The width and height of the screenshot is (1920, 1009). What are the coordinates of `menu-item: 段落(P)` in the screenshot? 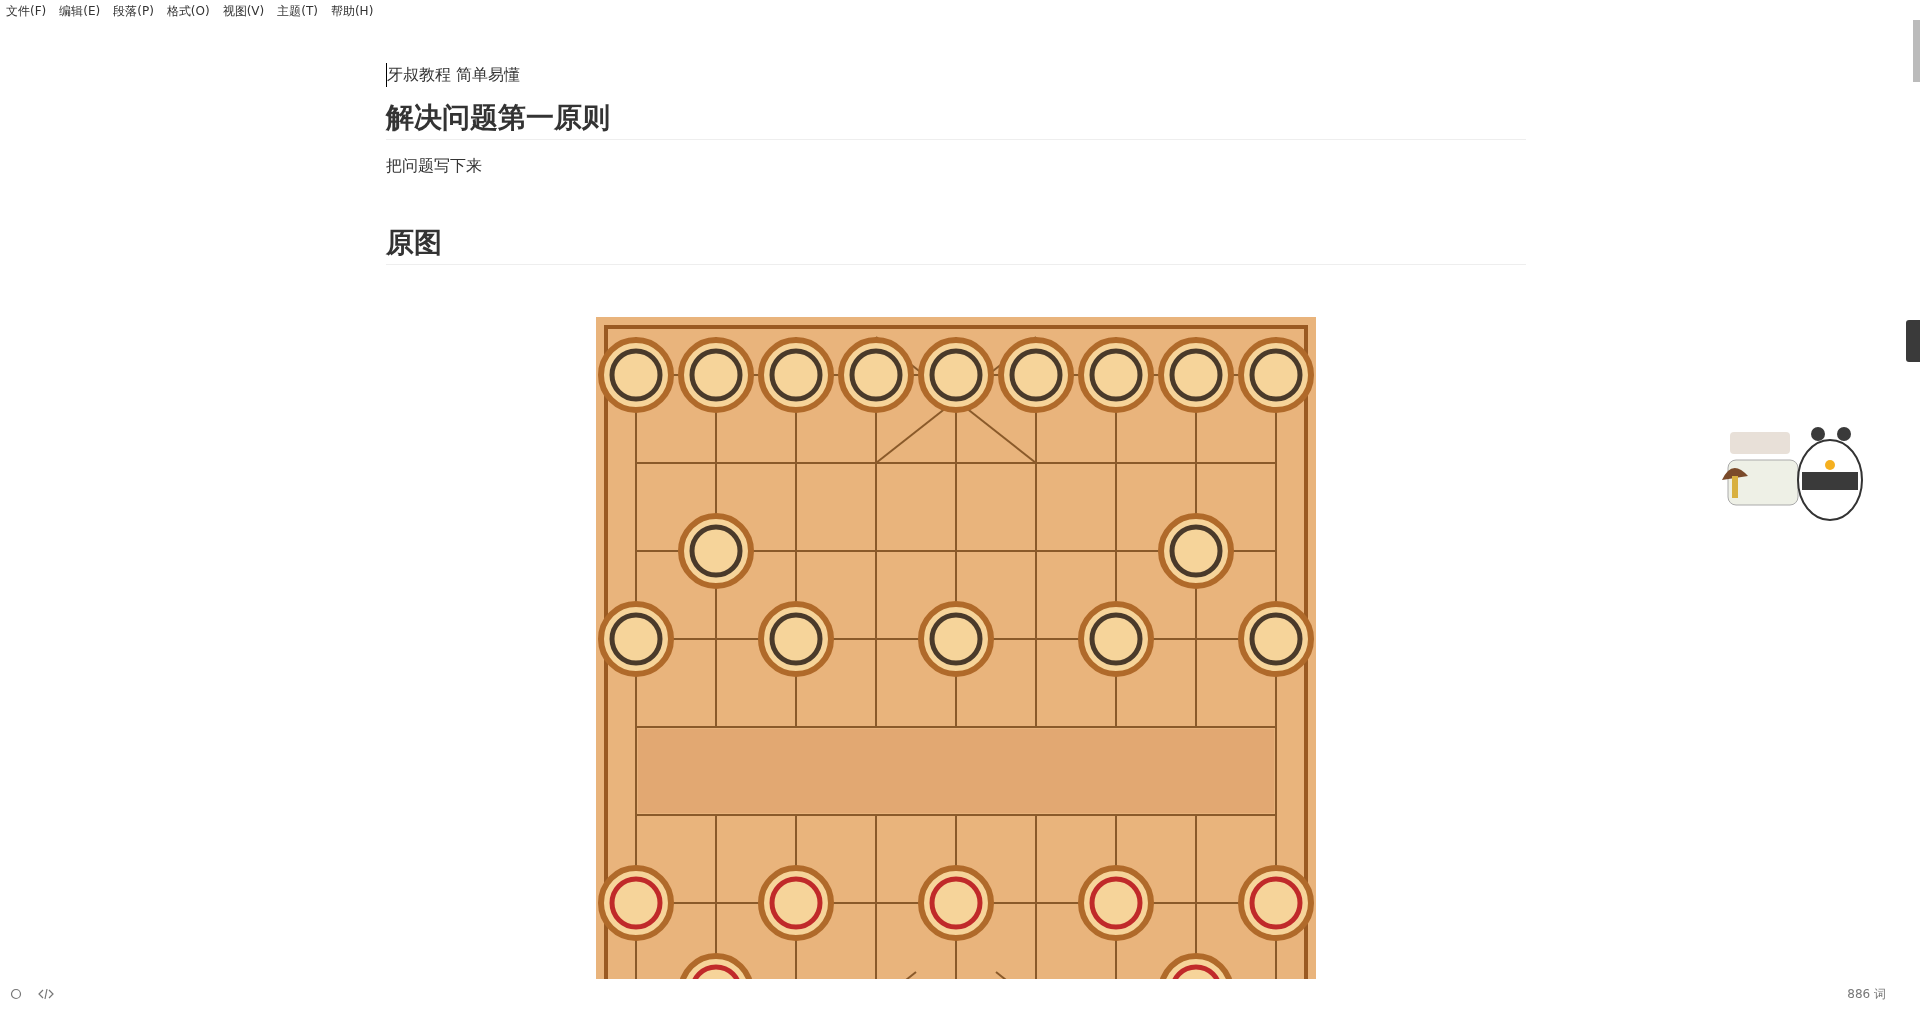 It's located at (133, 11).